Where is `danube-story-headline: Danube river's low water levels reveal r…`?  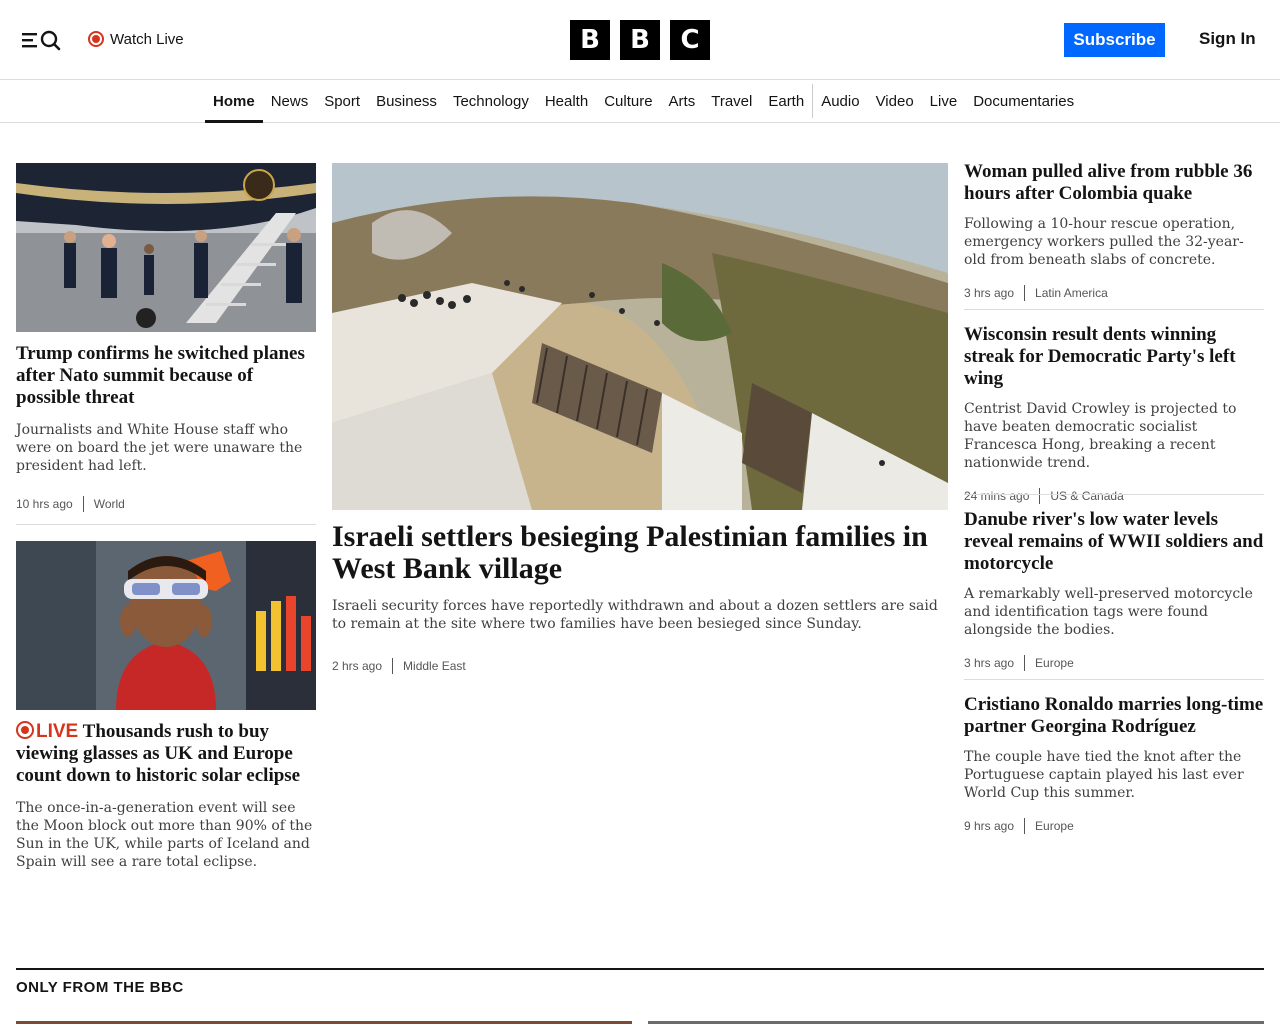
danube-story-headline: Danube river's low water levels reveal r… is located at coordinates (1114, 542).